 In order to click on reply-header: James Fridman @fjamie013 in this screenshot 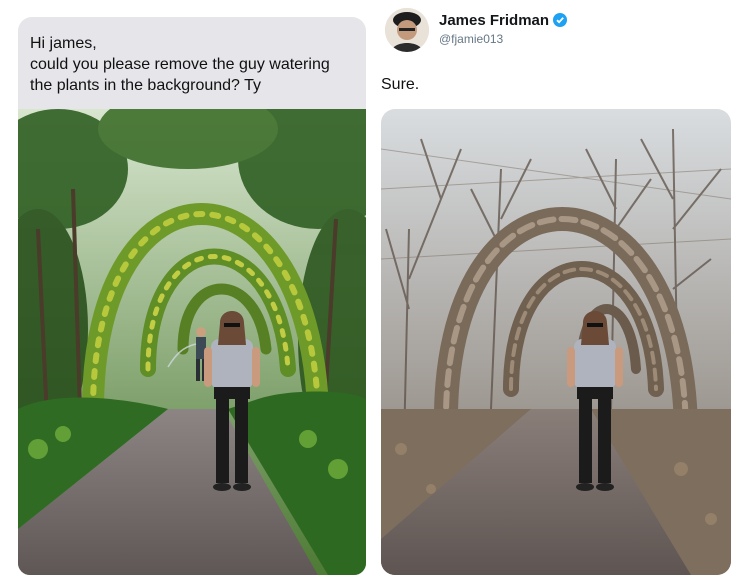, I will do `click(556, 33)`.